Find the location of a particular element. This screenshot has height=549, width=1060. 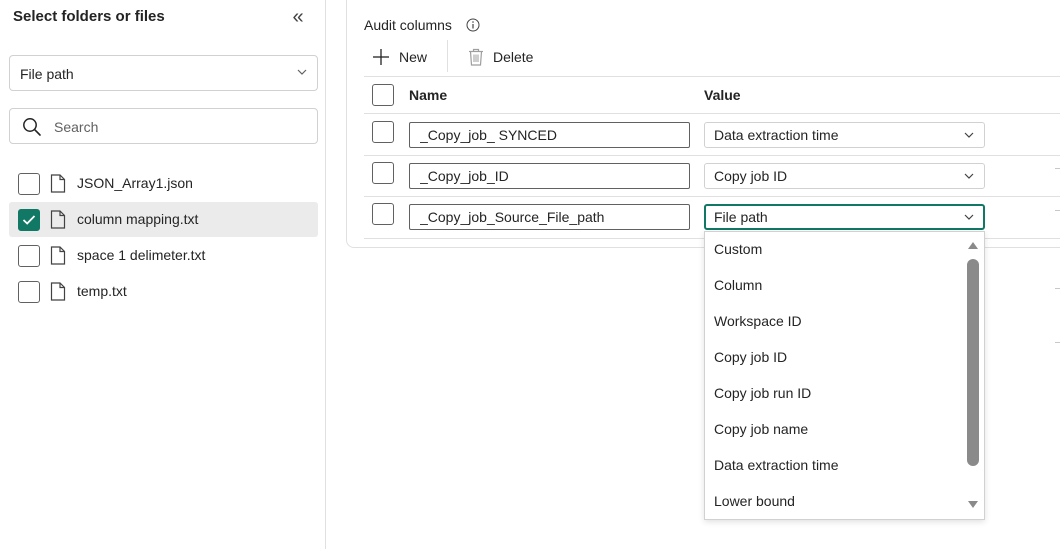

source-type-dropdown: File path is located at coordinates (163, 73).